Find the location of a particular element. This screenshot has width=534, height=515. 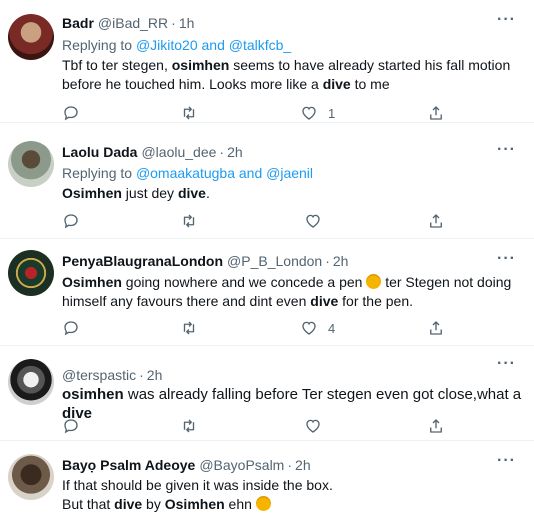

author-handle: @iBad_RR is located at coordinates (133, 23).